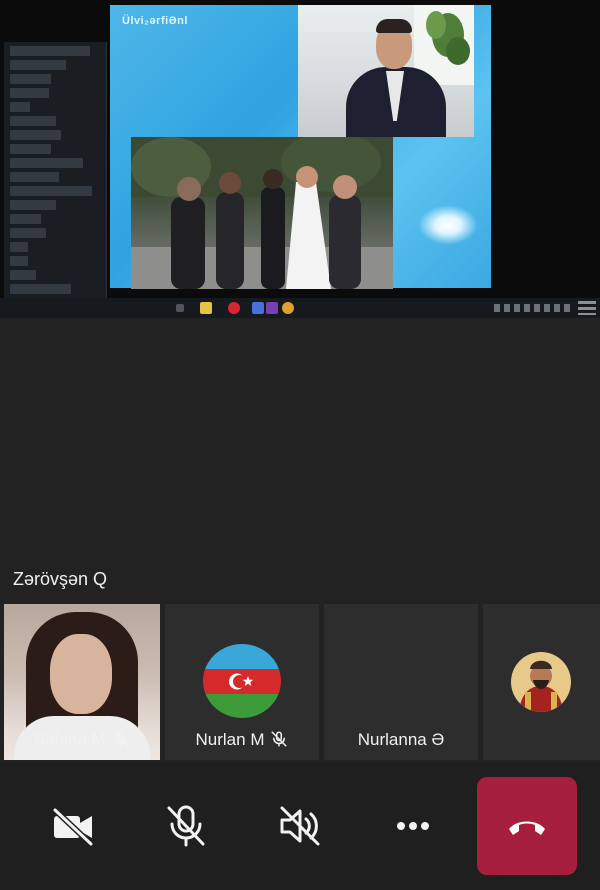  I want to click on wedding-photo, so click(262, 213).